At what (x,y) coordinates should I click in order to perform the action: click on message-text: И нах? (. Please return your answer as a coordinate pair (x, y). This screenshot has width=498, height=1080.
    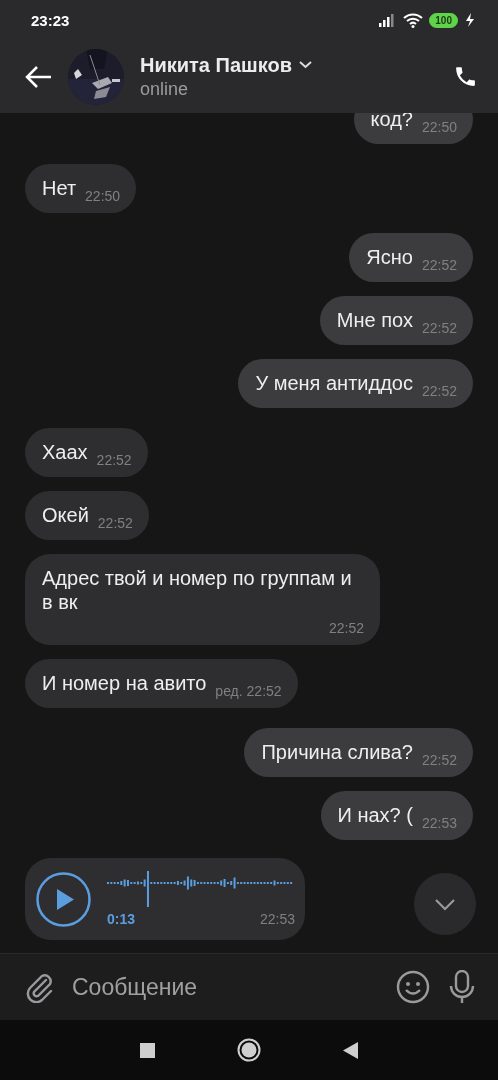
    Looking at the image, I should click on (375, 815).